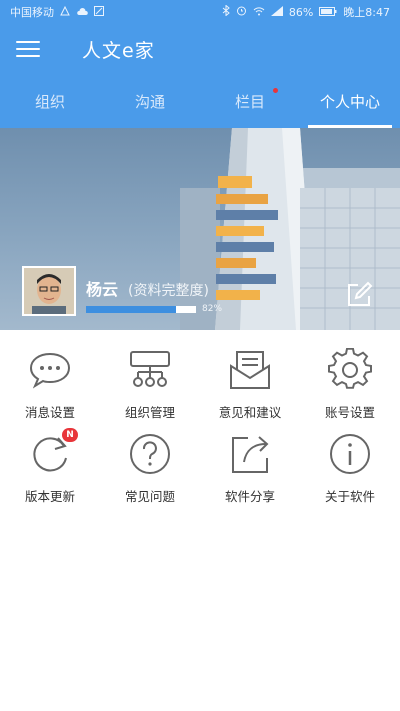 The width and height of the screenshot is (400, 711). Describe the element at coordinates (212, 309) in the screenshot. I see `completeness-percent: 82%` at that location.